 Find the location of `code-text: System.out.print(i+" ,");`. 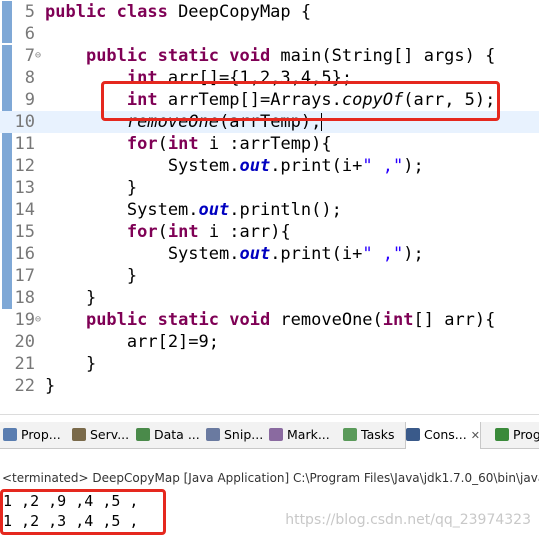

code-text: System.out.print(i+" ,"); is located at coordinates (234, 254).